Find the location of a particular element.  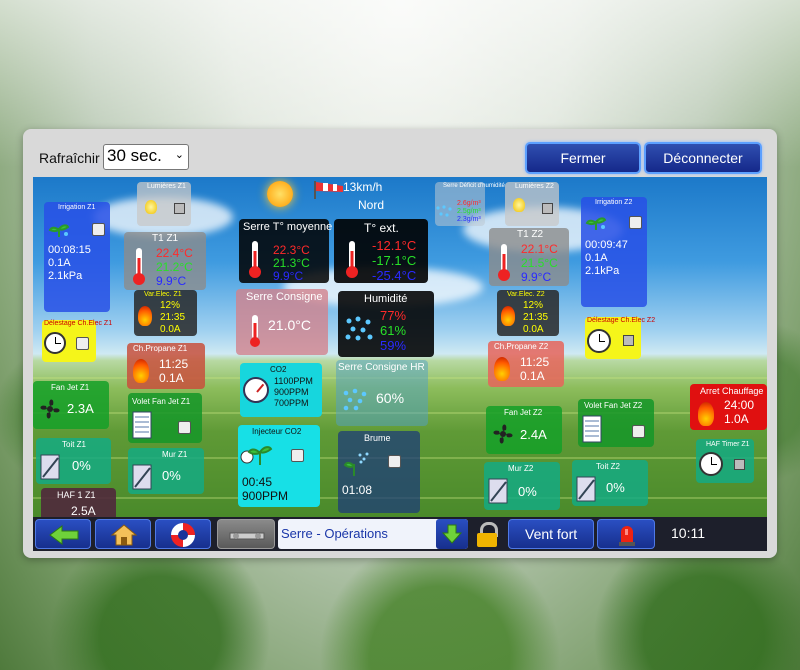

card-title: Var.Elec. Z1 is located at coordinates (163, 294).